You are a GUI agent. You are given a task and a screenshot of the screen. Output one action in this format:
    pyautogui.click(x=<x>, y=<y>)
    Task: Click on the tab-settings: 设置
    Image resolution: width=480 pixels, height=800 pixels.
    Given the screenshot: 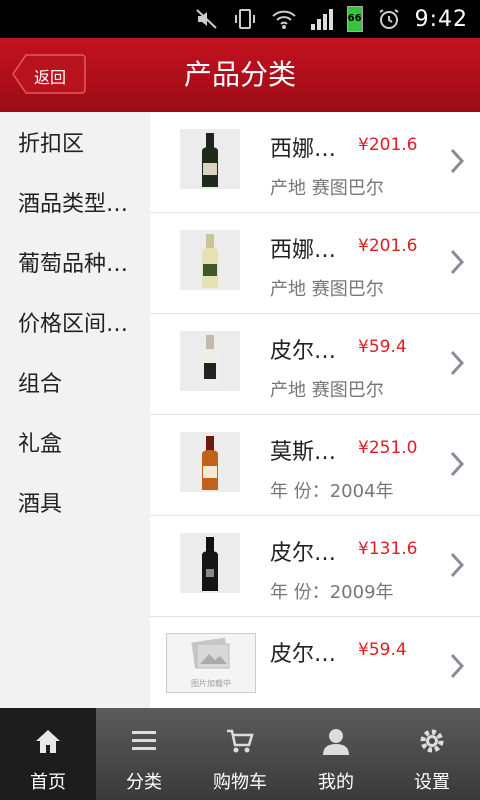 What is the action you would take?
    pyautogui.click(x=432, y=754)
    